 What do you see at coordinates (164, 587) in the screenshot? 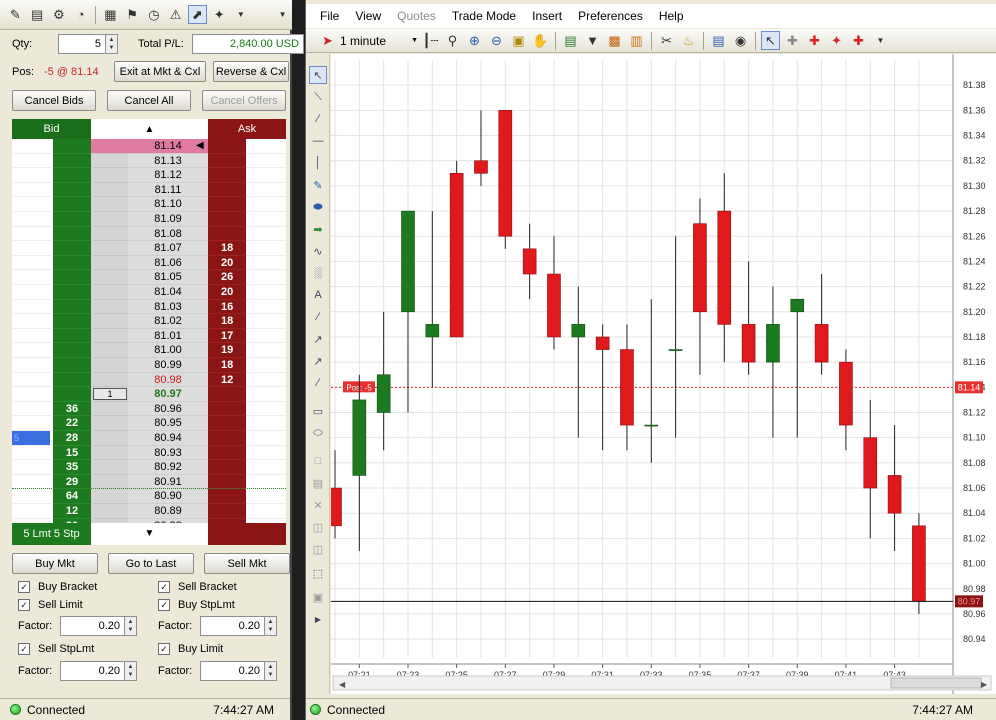
I see `sell-bracket-checkbox: ✓` at bounding box center [164, 587].